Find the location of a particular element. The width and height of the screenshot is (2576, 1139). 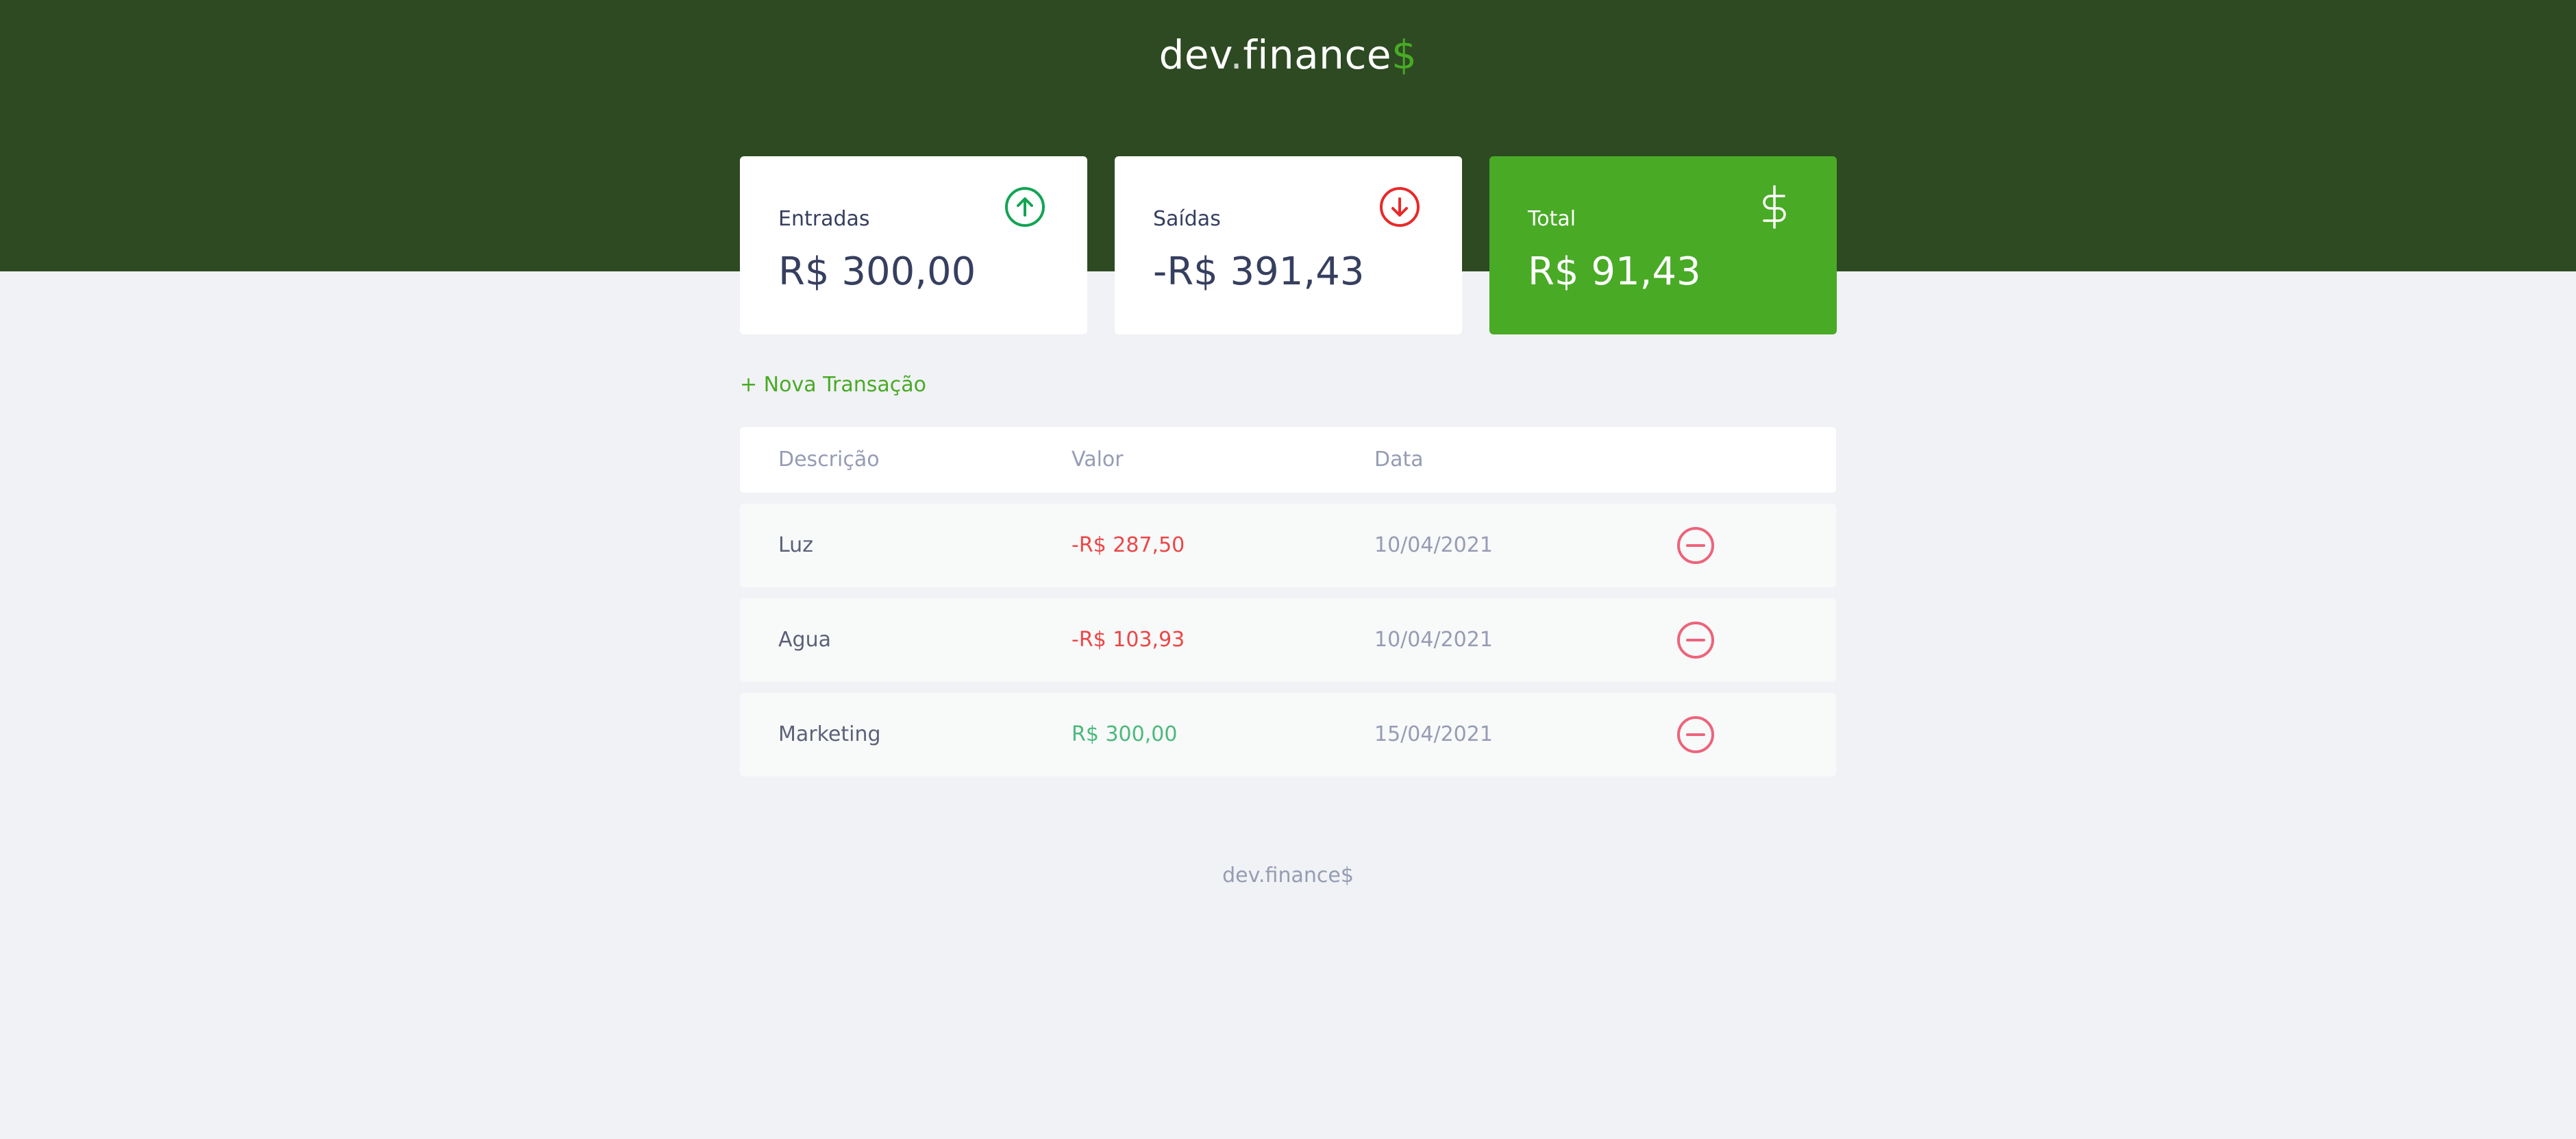

new-transaction-button: + Nova Transação is located at coordinates (833, 385).